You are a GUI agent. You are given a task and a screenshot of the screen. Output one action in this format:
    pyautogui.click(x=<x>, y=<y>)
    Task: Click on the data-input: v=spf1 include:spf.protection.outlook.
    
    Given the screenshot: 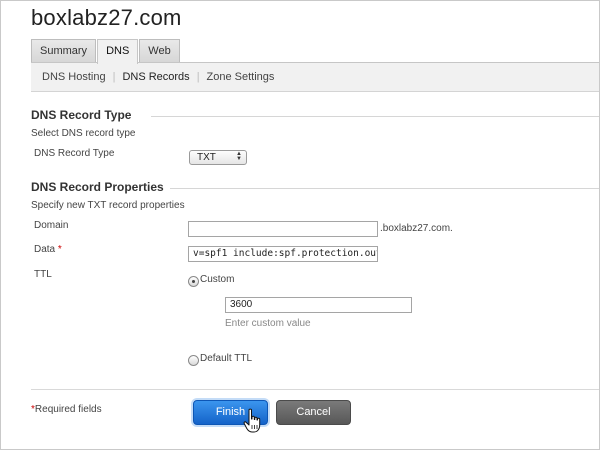 What is the action you would take?
    pyautogui.click(x=283, y=254)
    